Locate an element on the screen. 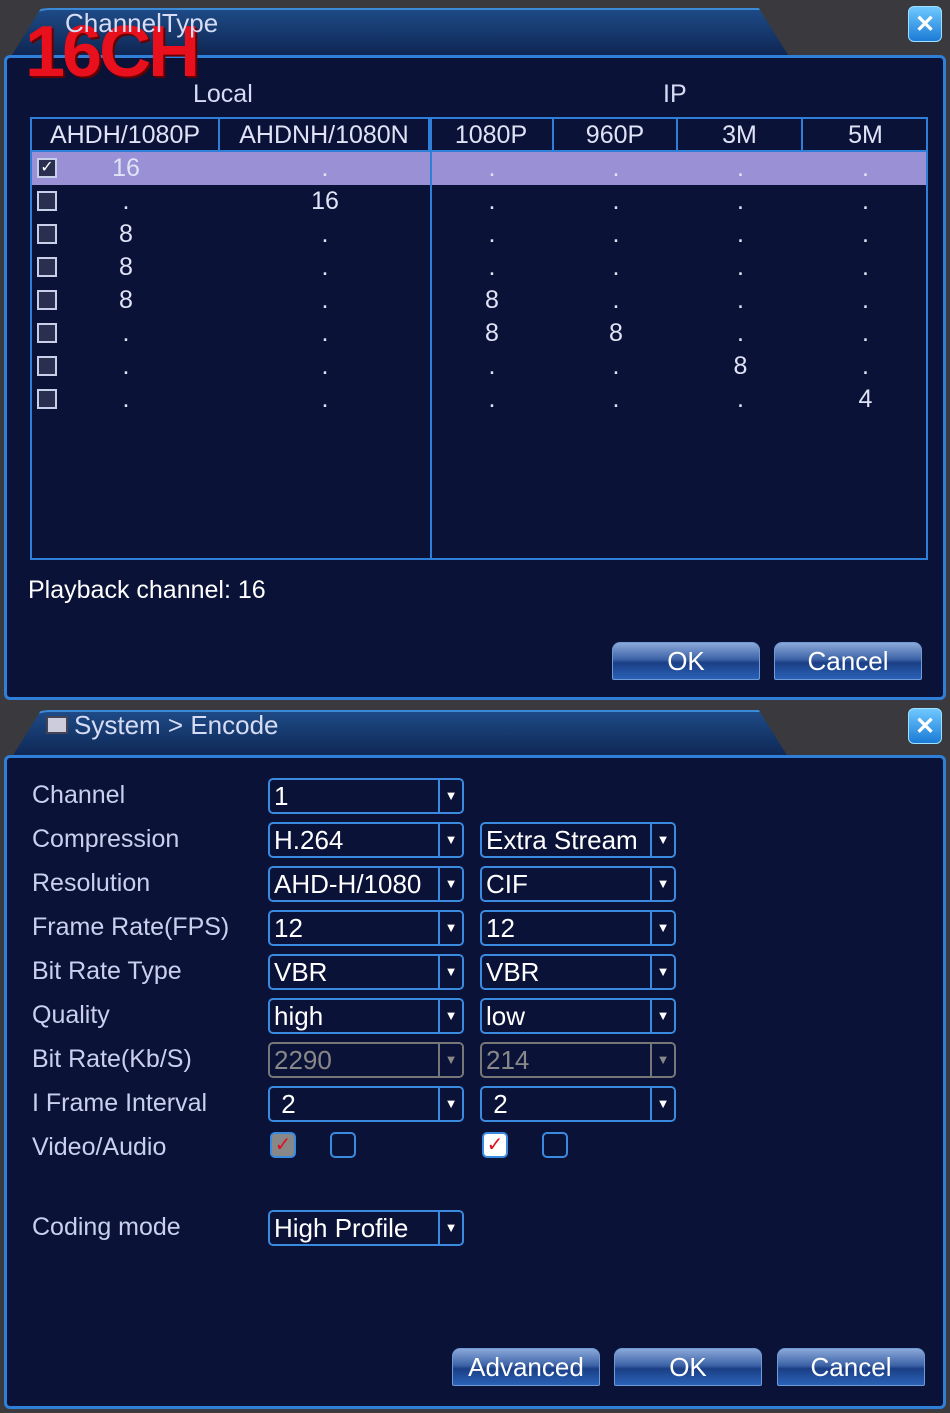 The height and width of the screenshot is (1413, 950). main-stream-select: VBR ▼ is located at coordinates (366, 972).